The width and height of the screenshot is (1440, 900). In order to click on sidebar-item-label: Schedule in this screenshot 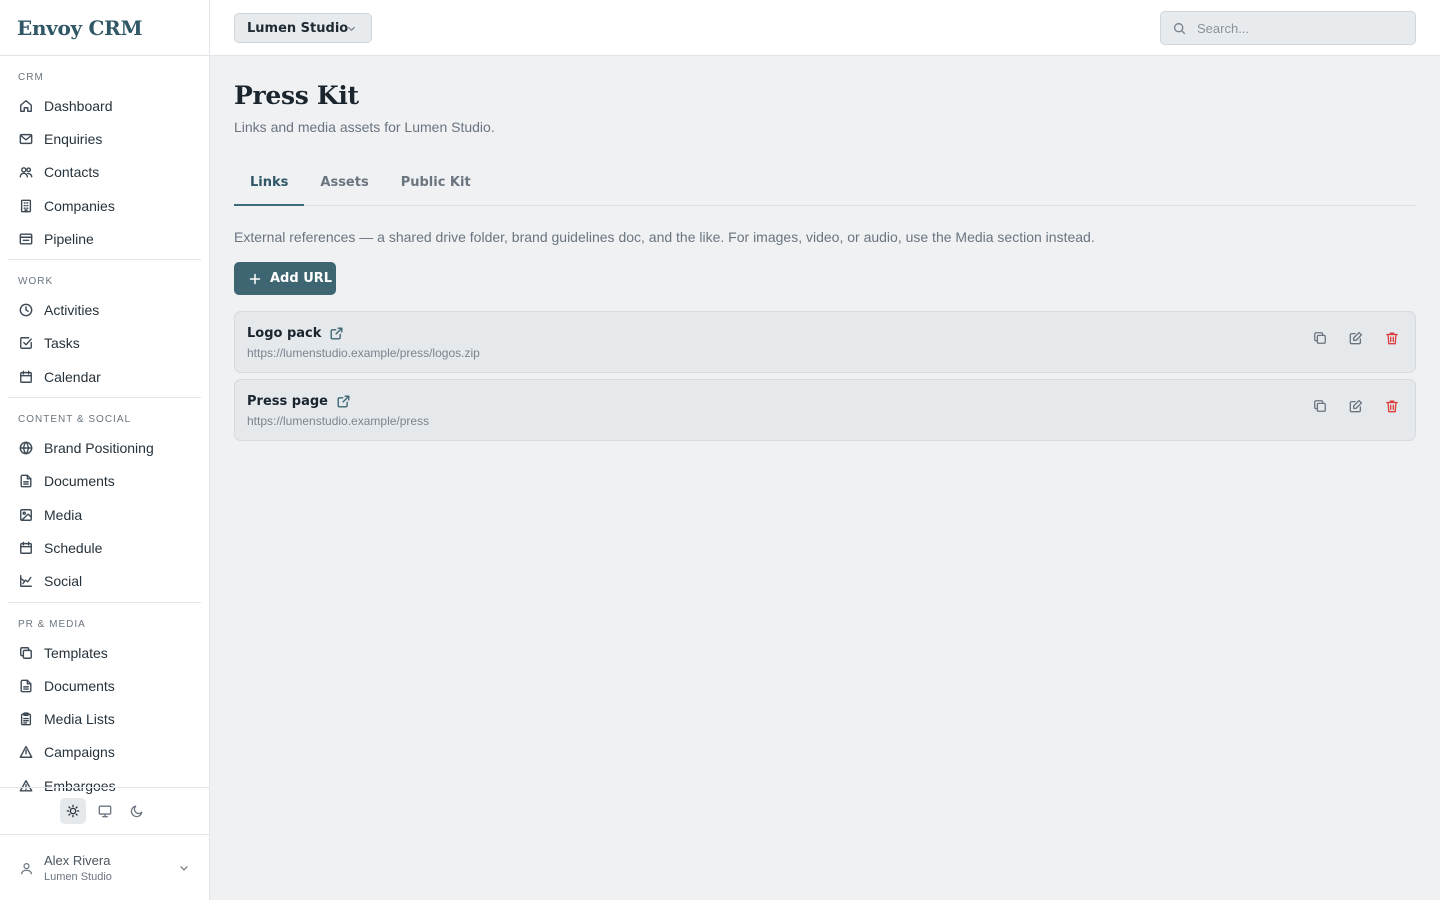, I will do `click(73, 547)`.